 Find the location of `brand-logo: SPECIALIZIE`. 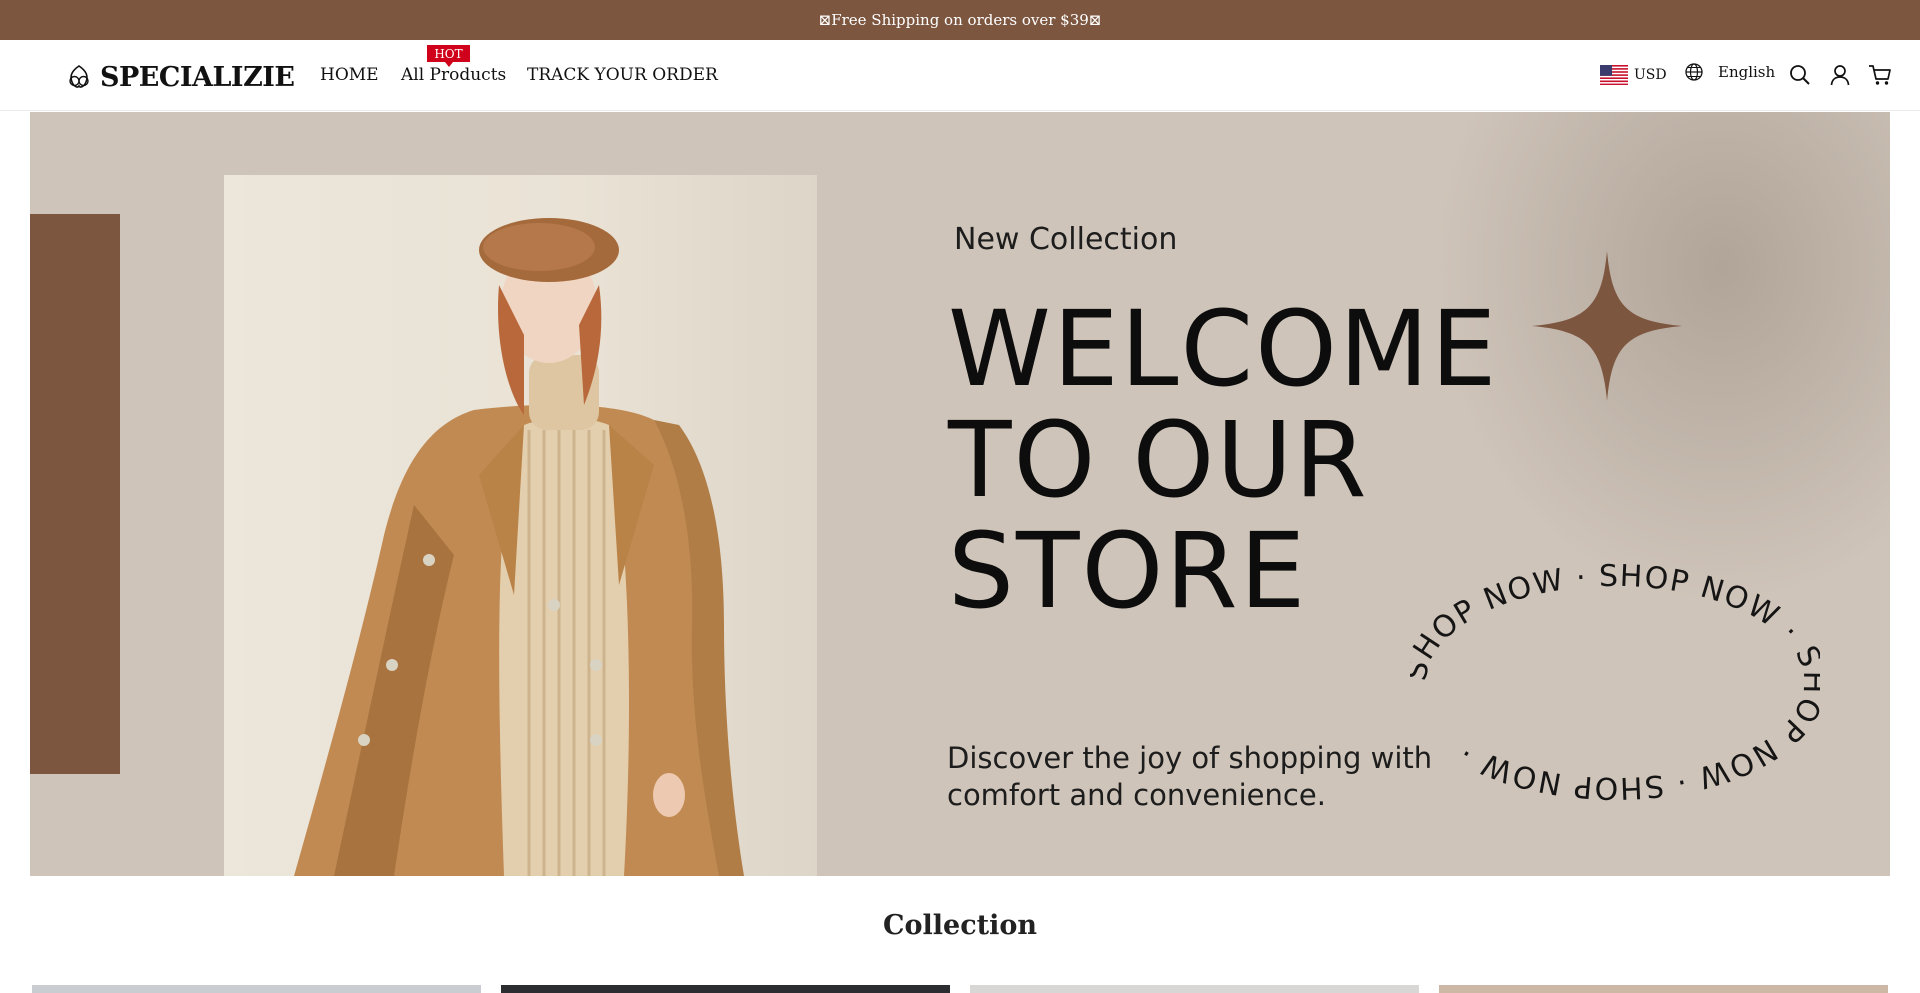

brand-logo: SPECIALIZIE is located at coordinates (179, 77).